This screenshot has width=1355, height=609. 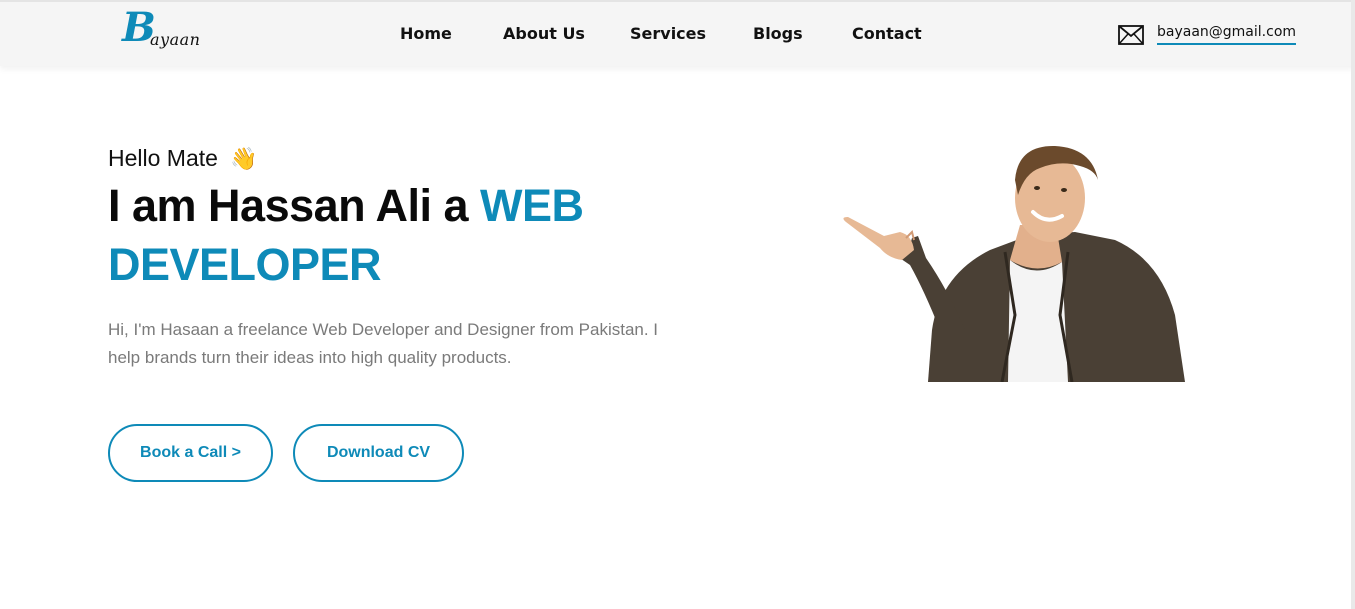 What do you see at coordinates (175, 39) in the screenshot?
I see `logo-text: ayaan` at bounding box center [175, 39].